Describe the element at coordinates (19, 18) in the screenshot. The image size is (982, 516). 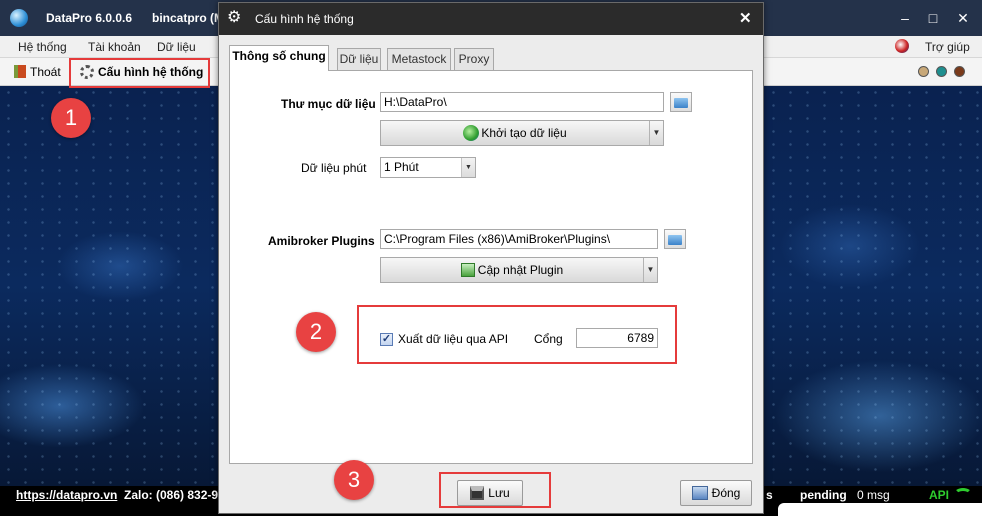
I see `app-logo-icon` at that location.